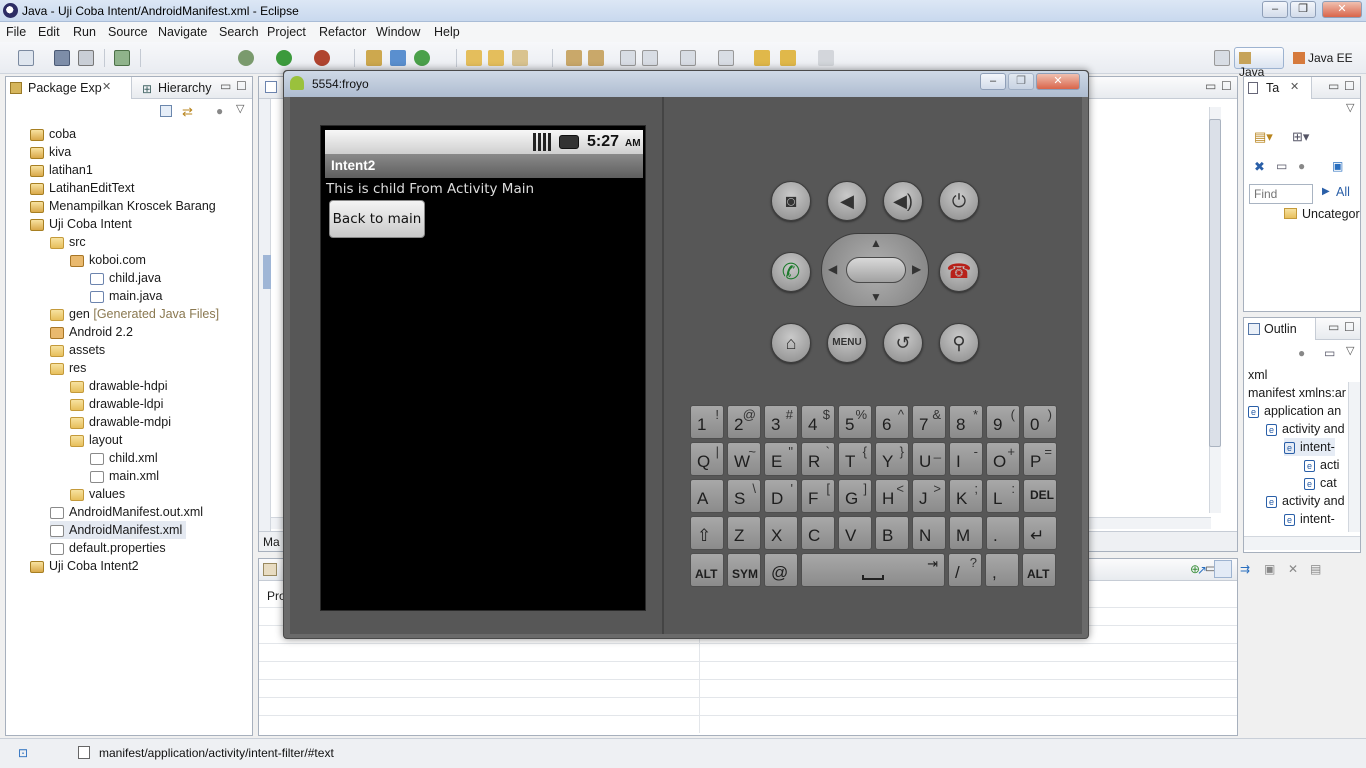 This screenshot has height=768, width=1366. I want to click on tree-item: LatihanEditText, so click(82, 188).